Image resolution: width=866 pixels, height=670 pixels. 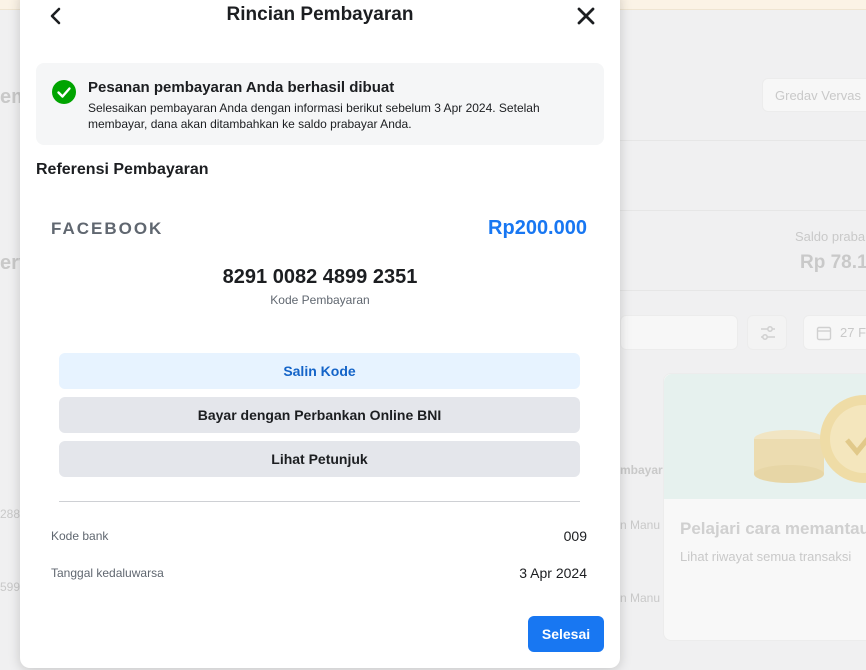 What do you see at coordinates (64, 92) in the screenshot?
I see `check-circle-icon` at bounding box center [64, 92].